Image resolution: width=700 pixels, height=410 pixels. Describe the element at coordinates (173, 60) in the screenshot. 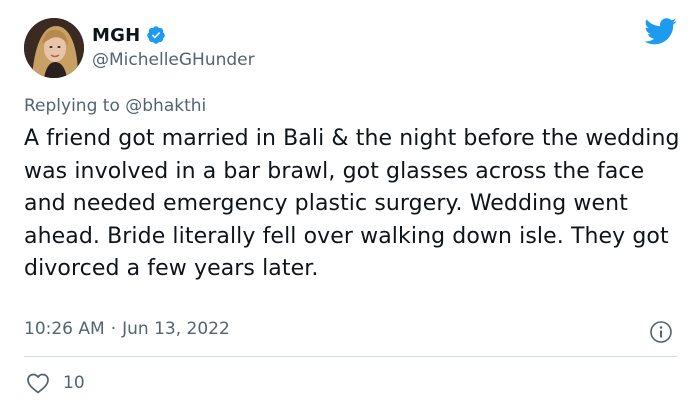

I see `author-handle: @MichelleGHunder` at that location.